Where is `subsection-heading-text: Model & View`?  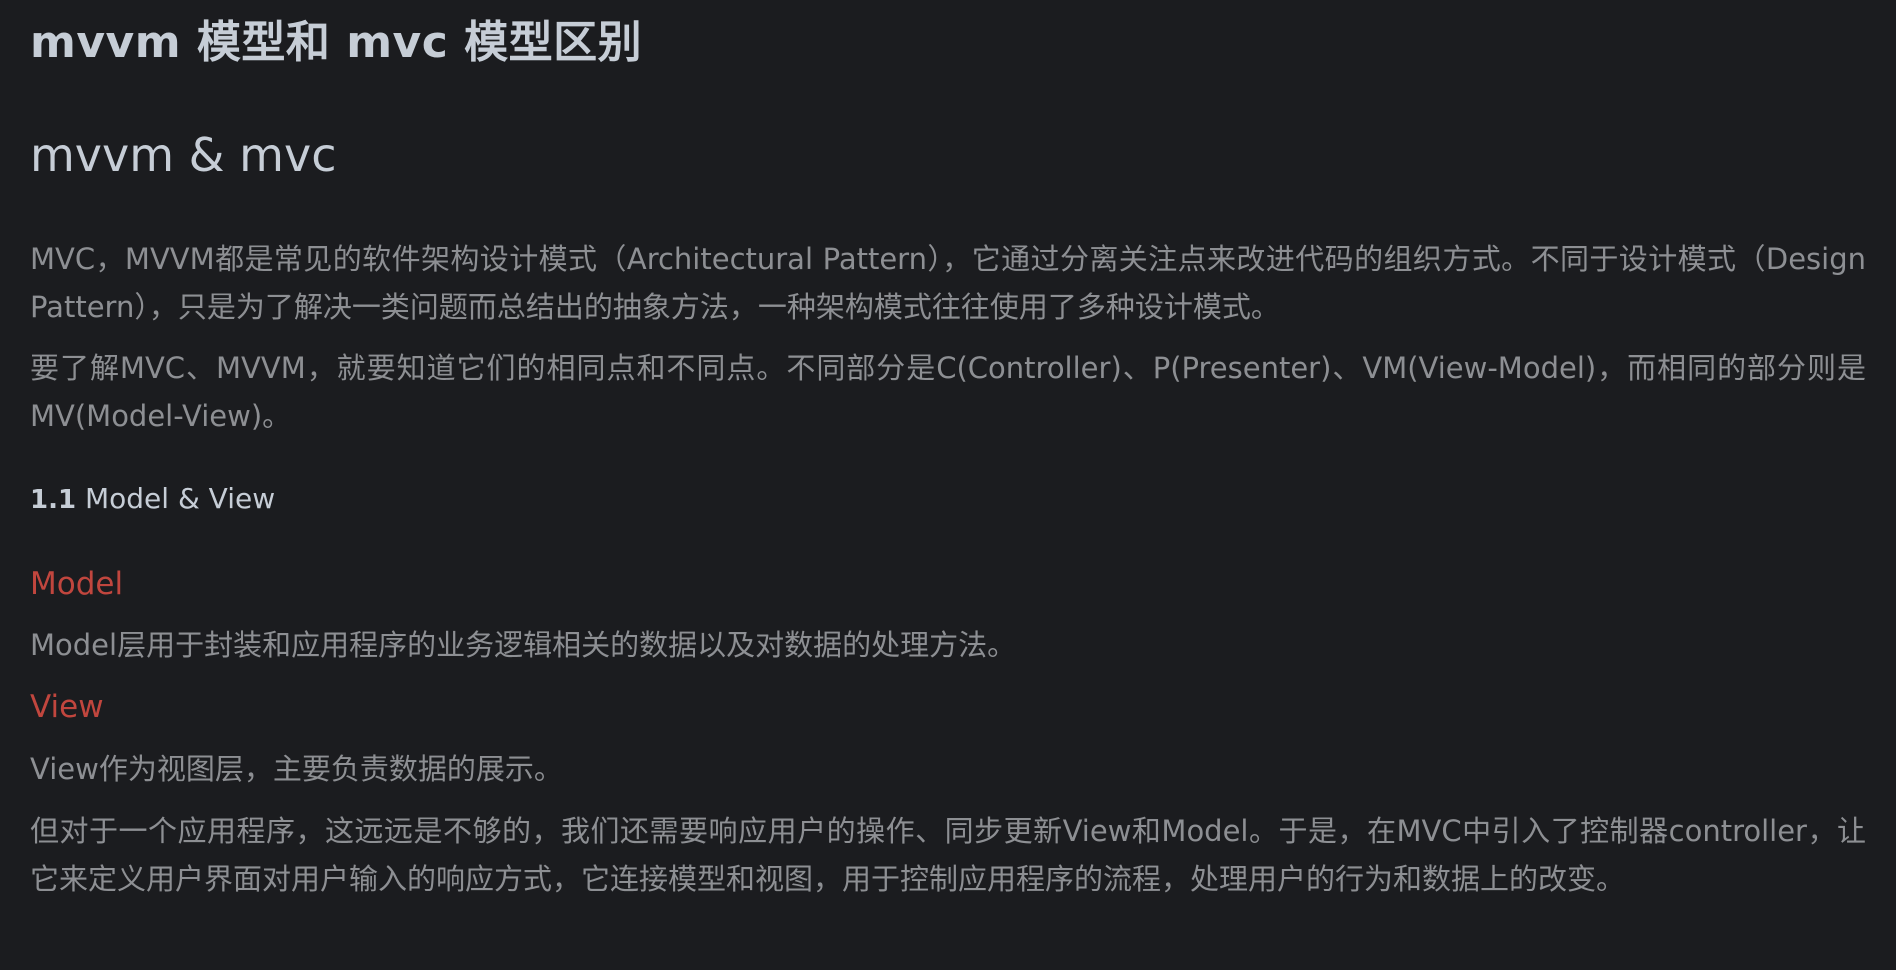 subsection-heading-text: Model & View is located at coordinates (180, 498).